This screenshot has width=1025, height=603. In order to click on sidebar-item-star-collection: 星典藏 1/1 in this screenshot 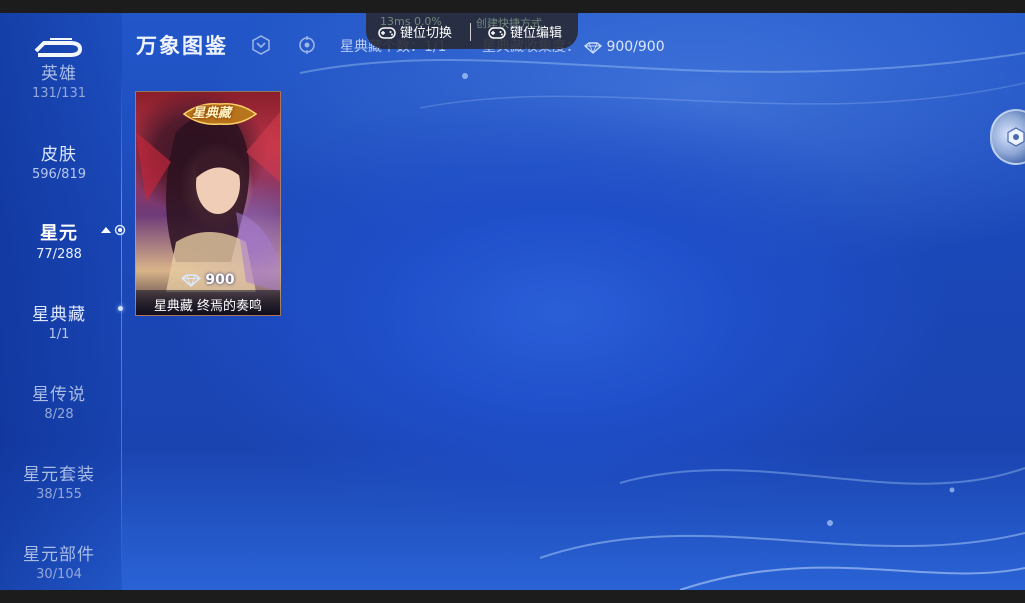, I will do `click(59, 321)`.